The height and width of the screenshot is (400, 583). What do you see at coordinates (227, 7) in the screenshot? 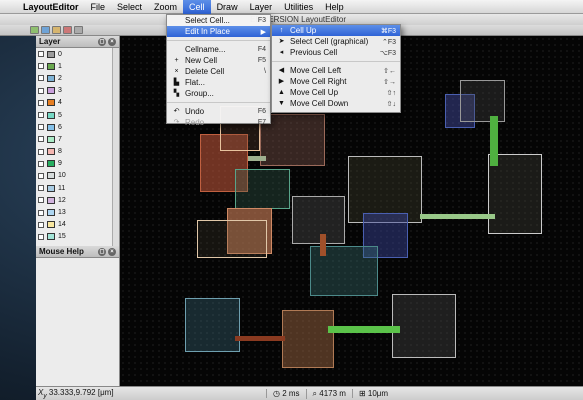
I see `menu-draw: Draw` at bounding box center [227, 7].